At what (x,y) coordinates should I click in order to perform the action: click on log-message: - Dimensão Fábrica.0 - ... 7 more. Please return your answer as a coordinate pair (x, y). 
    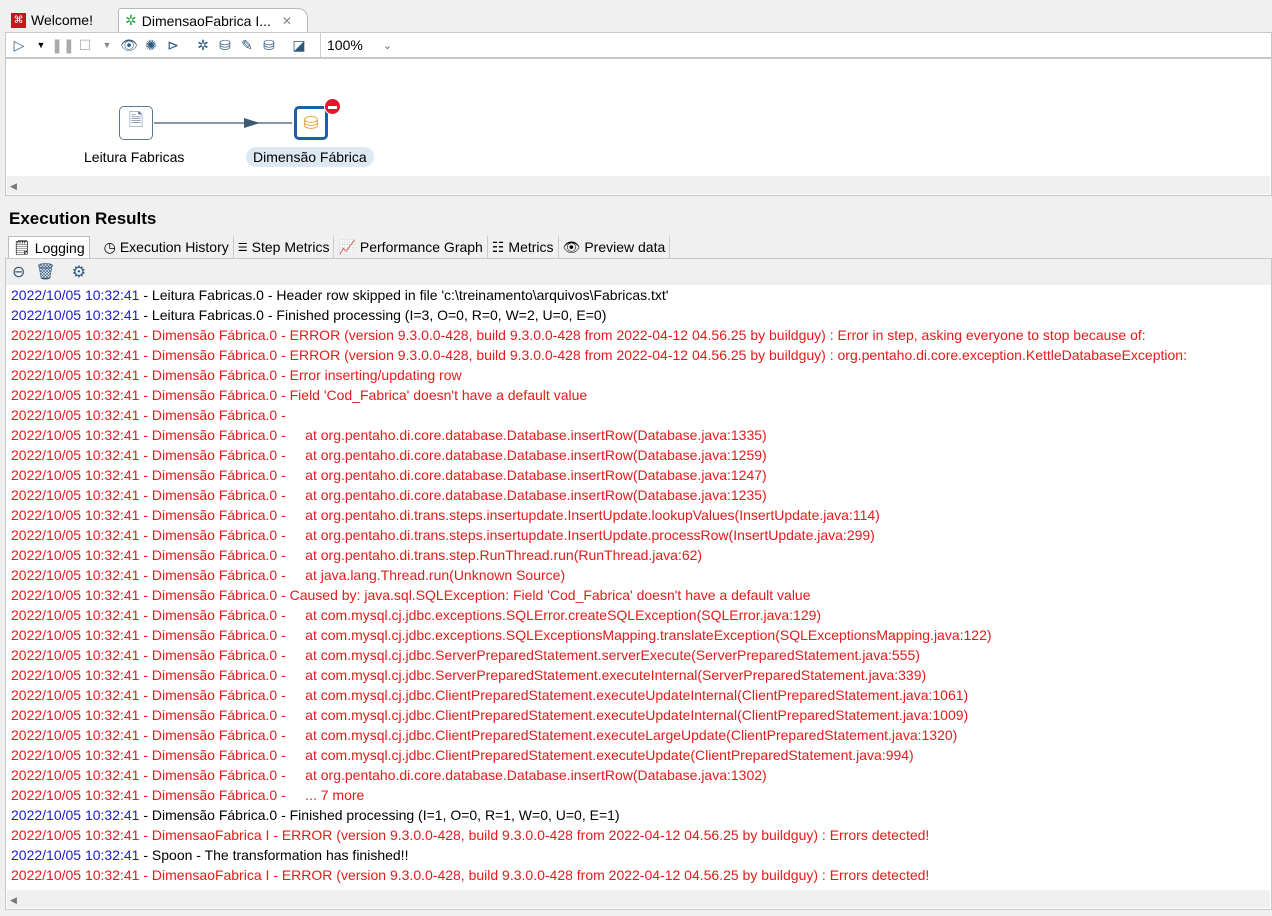
    Looking at the image, I should click on (252, 795).